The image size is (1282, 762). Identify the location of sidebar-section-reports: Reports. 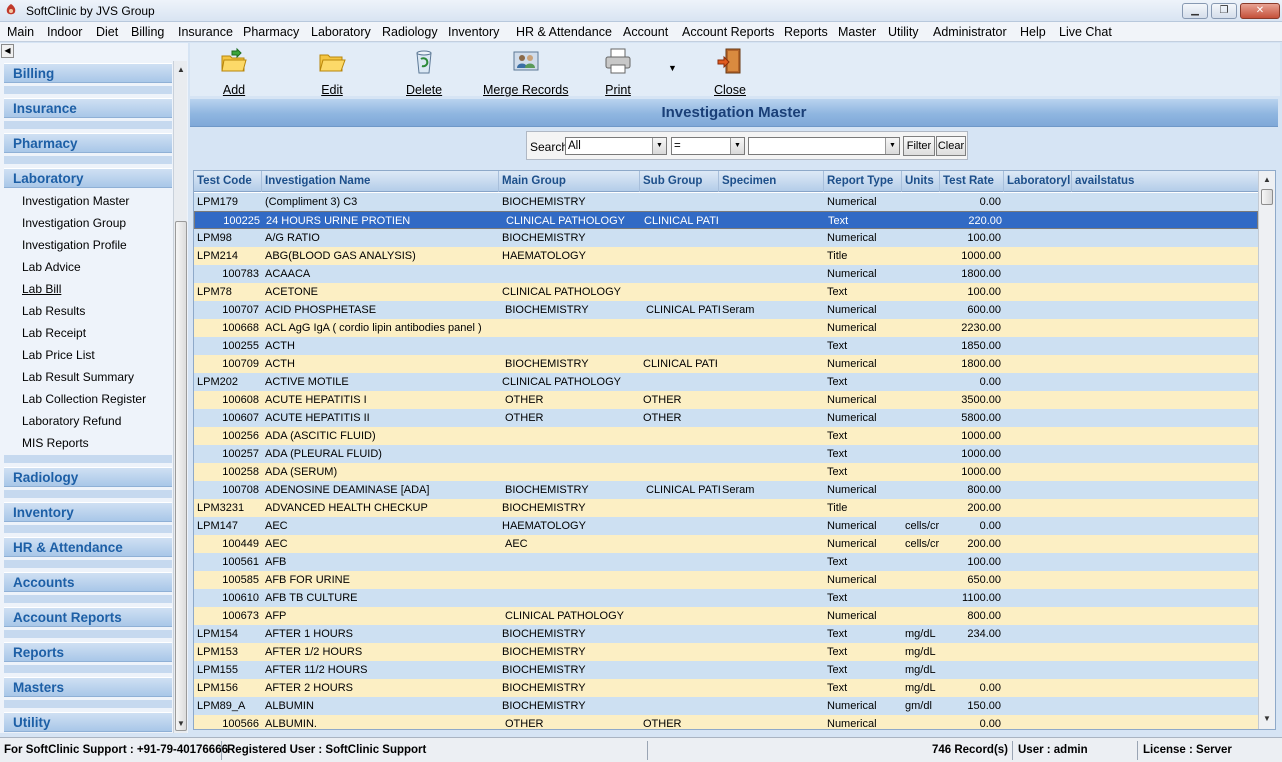
(88, 652).